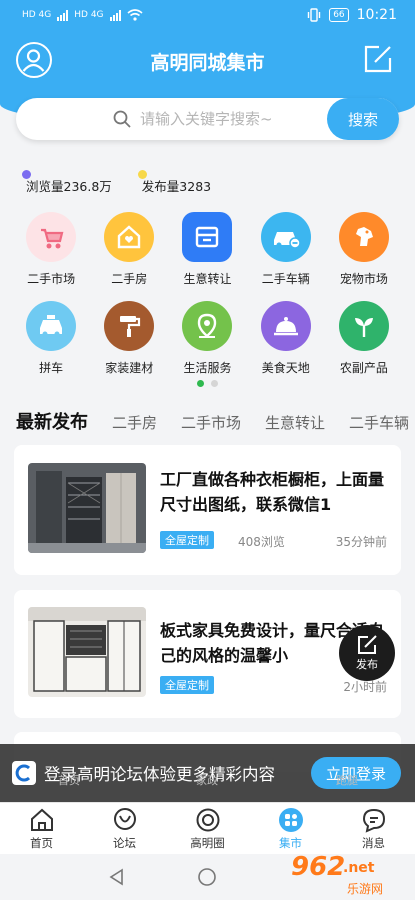 The image size is (415, 900). What do you see at coordinates (142, 174) in the screenshot?
I see `posts-dot` at bounding box center [142, 174].